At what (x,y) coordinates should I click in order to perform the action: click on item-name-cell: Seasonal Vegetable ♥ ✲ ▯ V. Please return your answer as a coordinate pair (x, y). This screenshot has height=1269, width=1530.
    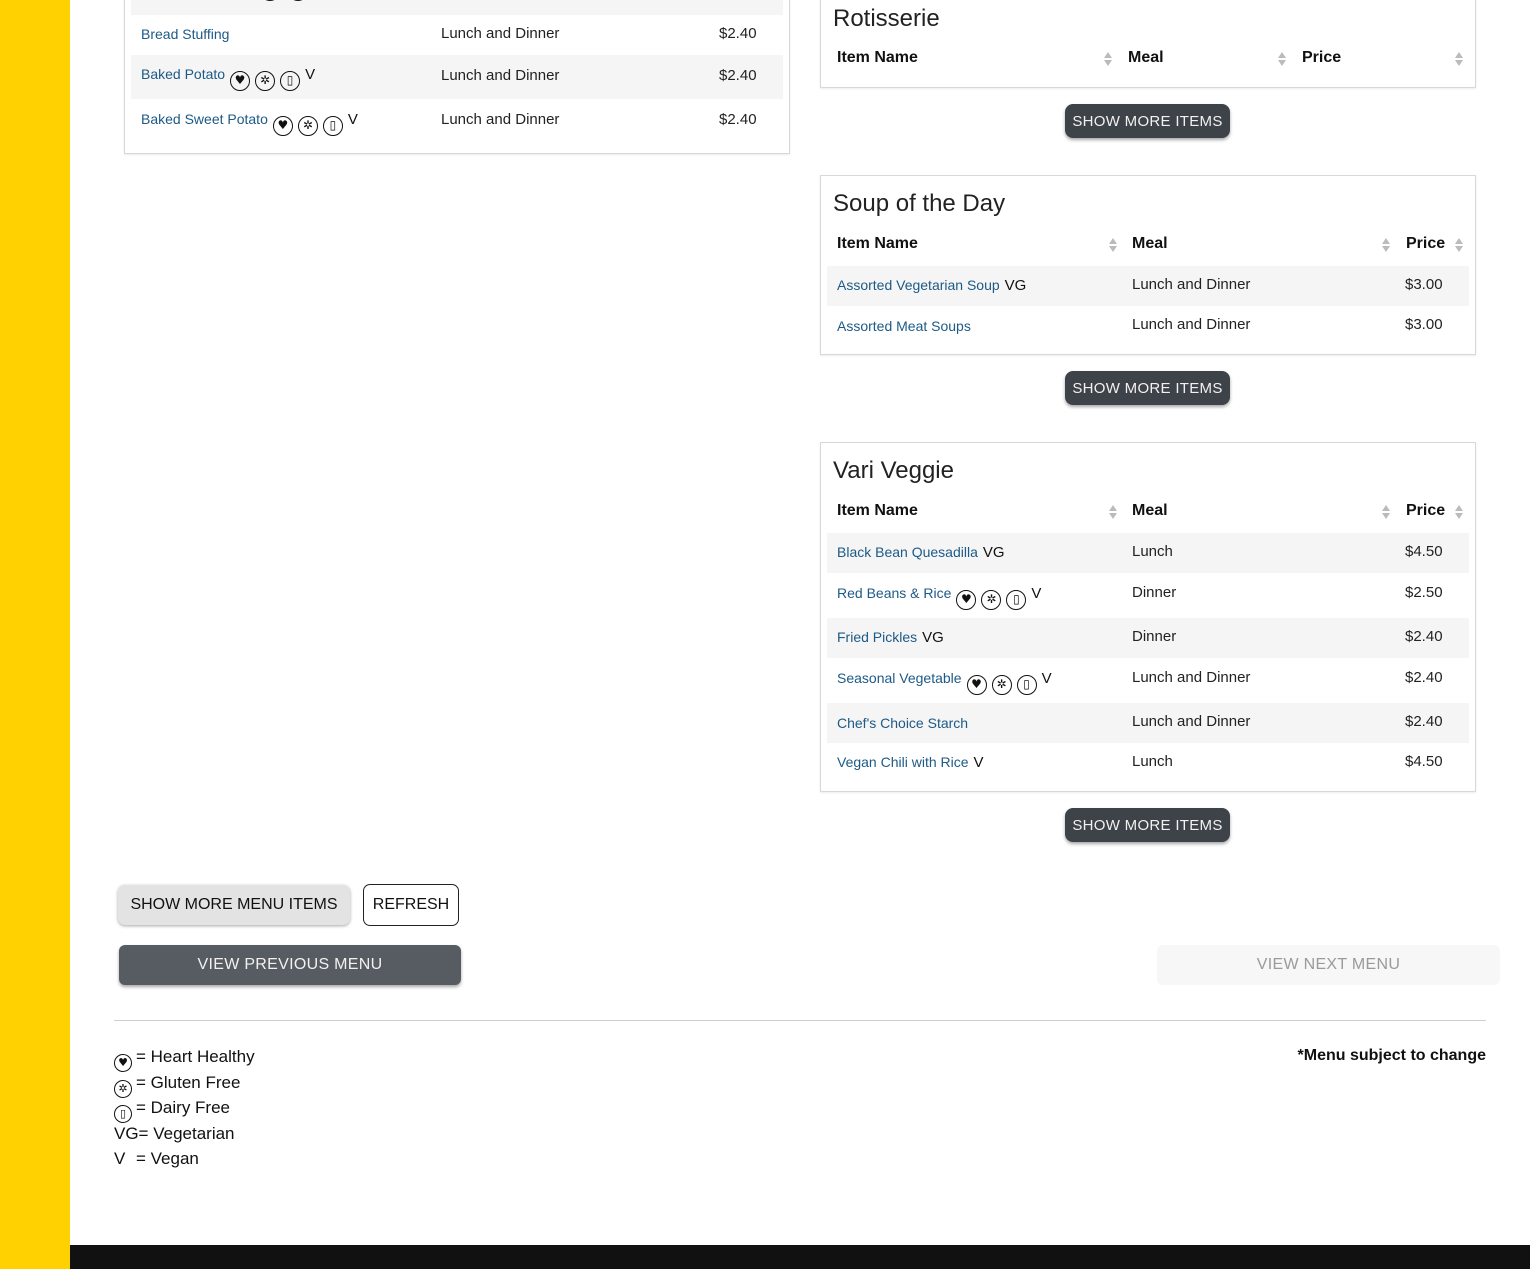
    Looking at the image, I should click on (944, 682).